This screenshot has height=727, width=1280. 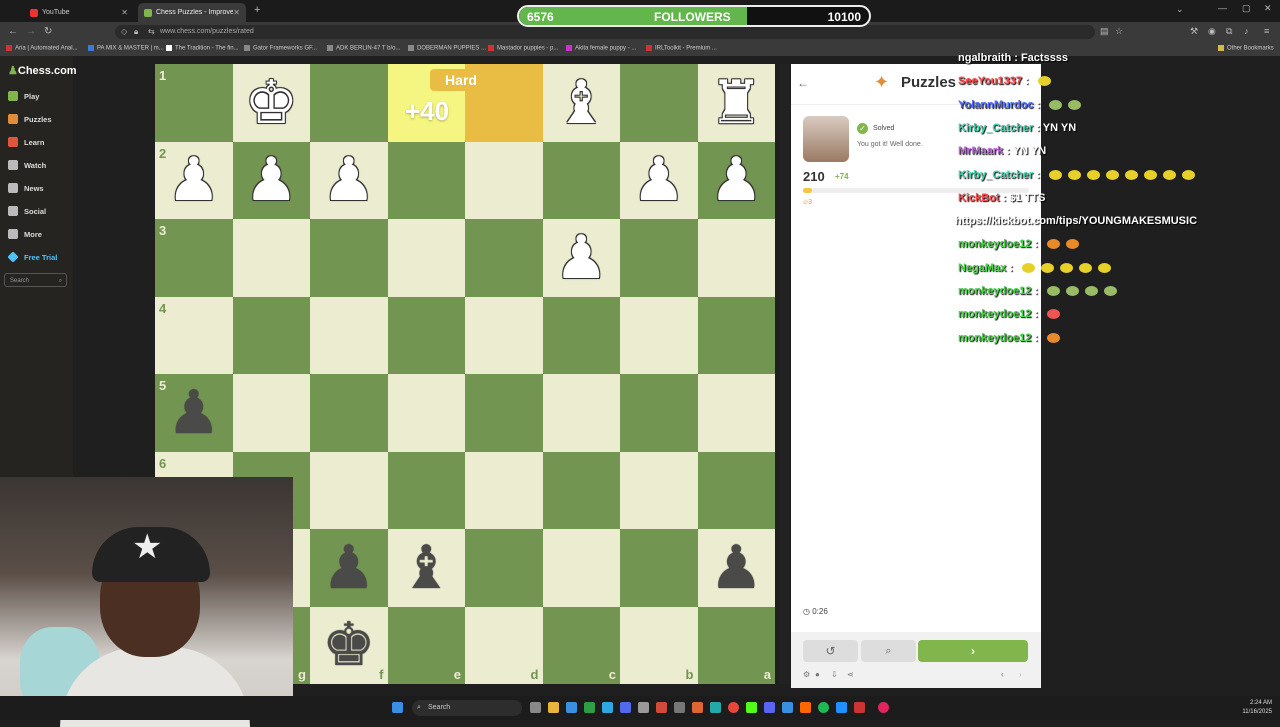 I want to click on square-e5, so click(x=426, y=413).